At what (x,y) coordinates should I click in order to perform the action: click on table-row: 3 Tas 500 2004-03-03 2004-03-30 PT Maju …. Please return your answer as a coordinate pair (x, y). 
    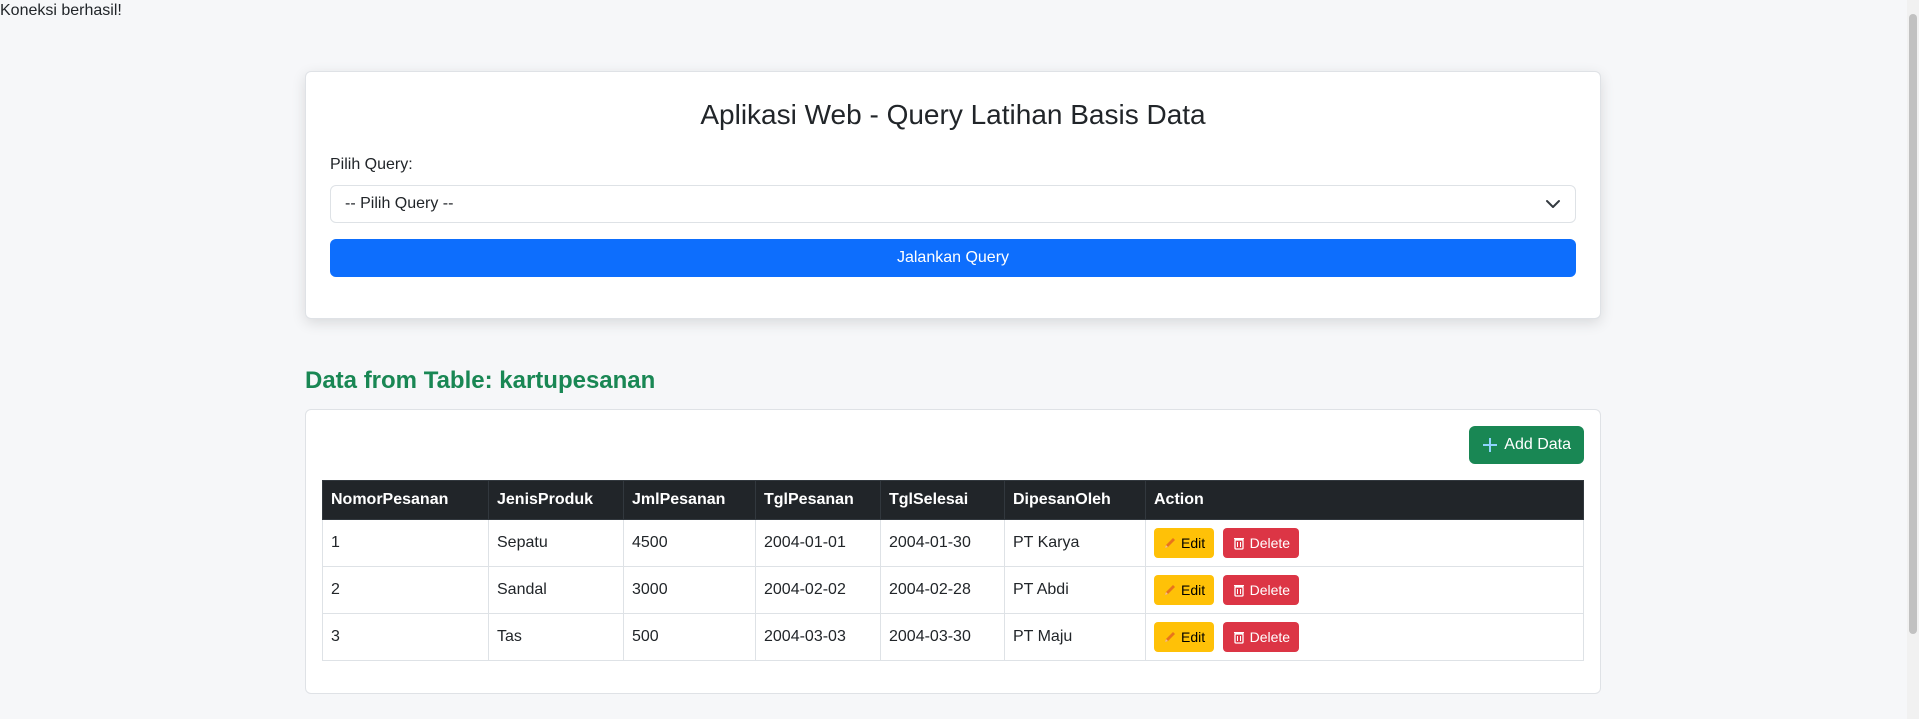
    Looking at the image, I should click on (953, 636).